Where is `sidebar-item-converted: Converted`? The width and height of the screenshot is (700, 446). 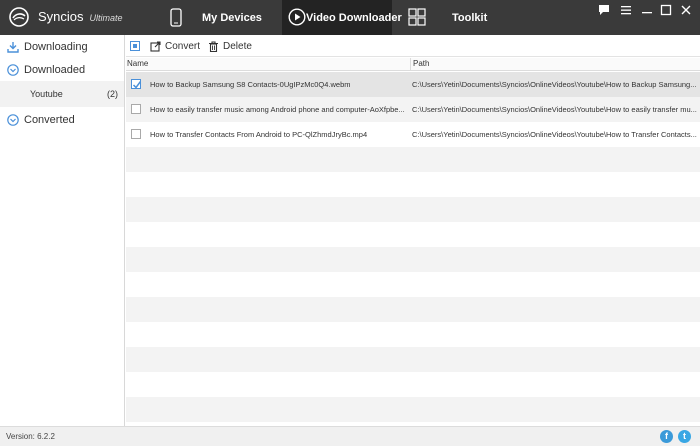
sidebar-item-converted: Converted is located at coordinates (62, 120).